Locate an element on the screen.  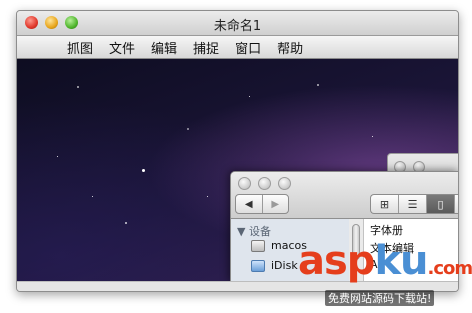
forward-arrow-icon: ▶ is located at coordinates (275, 204).